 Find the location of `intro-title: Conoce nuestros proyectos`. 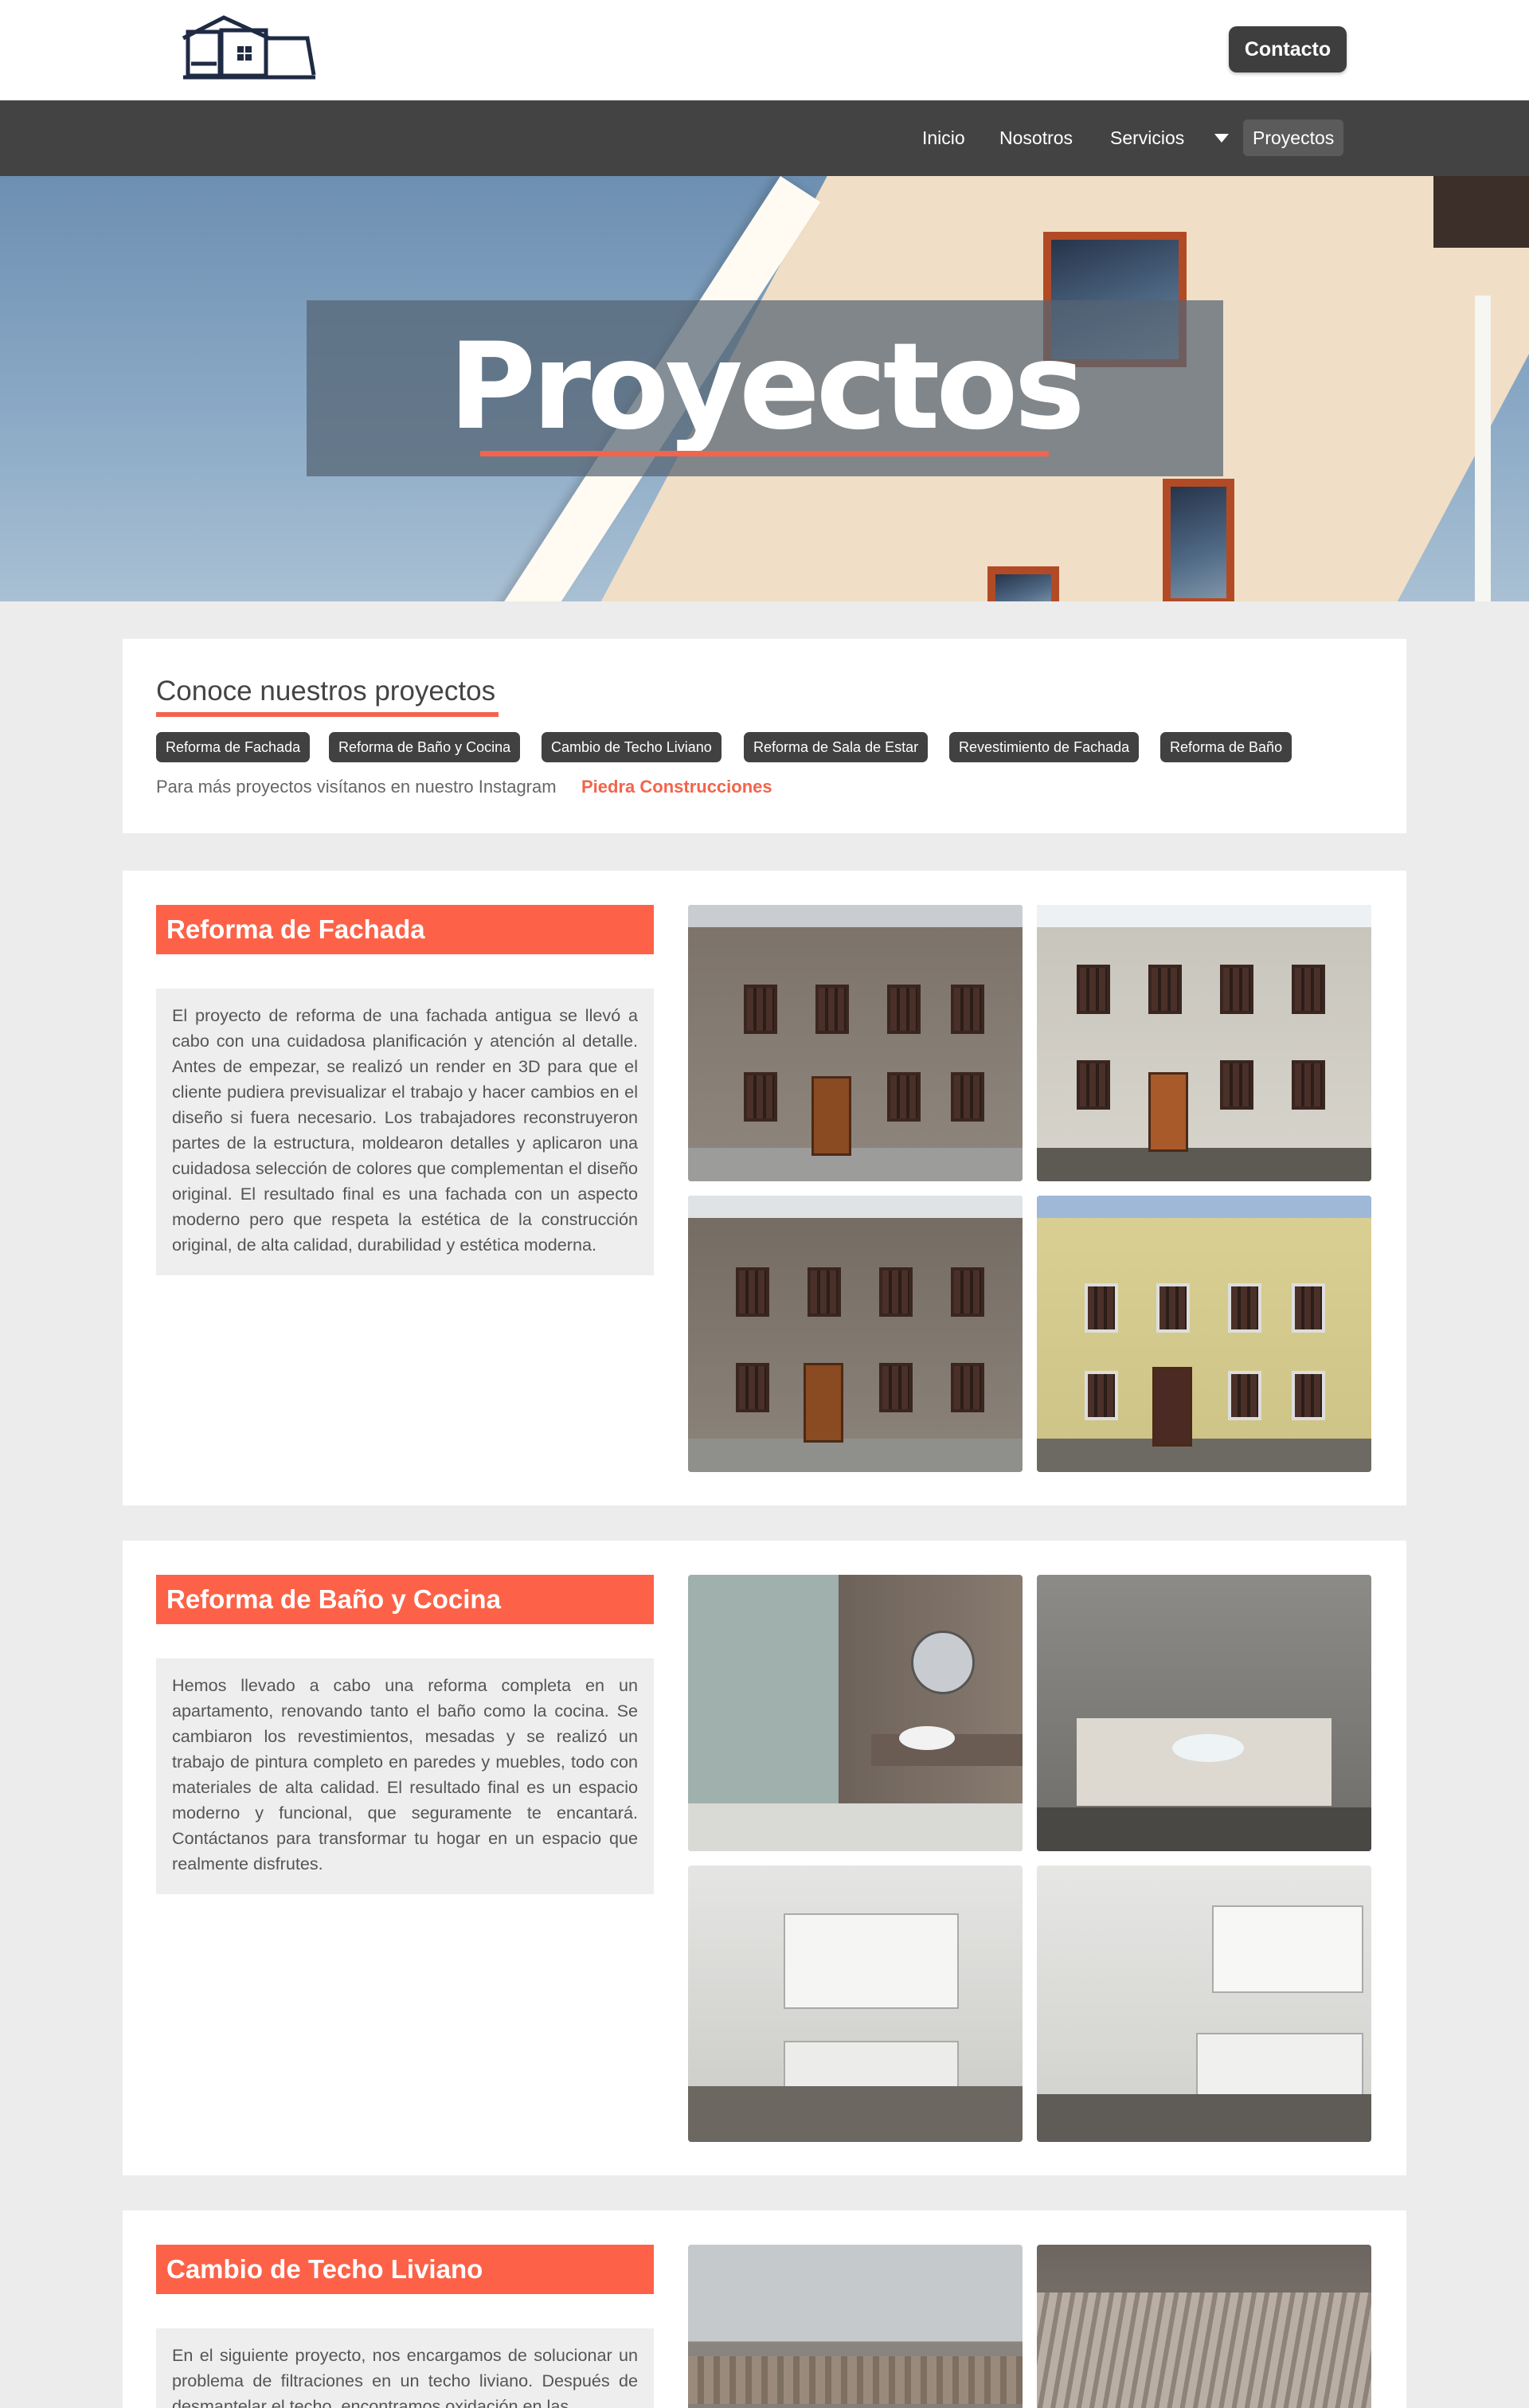

intro-title: Conoce nuestros proyectos is located at coordinates (326, 691).